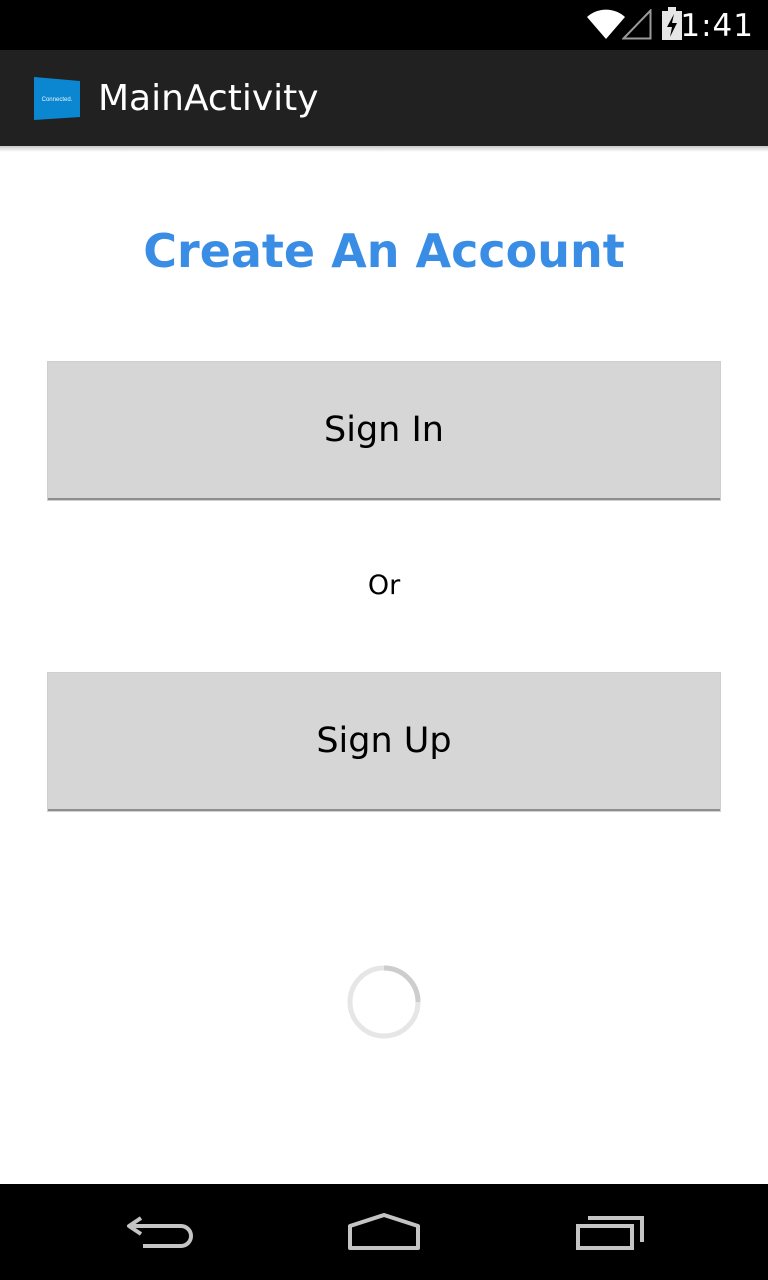 The height and width of the screenshot is (1280, 768). Describe the element at coordinates (384, 742) in the screenshot. I see `sign-up-button: Sign Up` at that location.